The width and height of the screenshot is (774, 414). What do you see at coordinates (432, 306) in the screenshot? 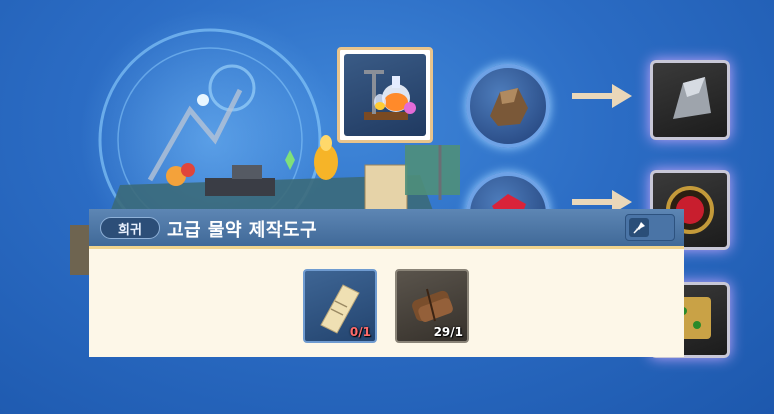
I see `material-slot-wood: 29/1` at bounding box center [432, 306].